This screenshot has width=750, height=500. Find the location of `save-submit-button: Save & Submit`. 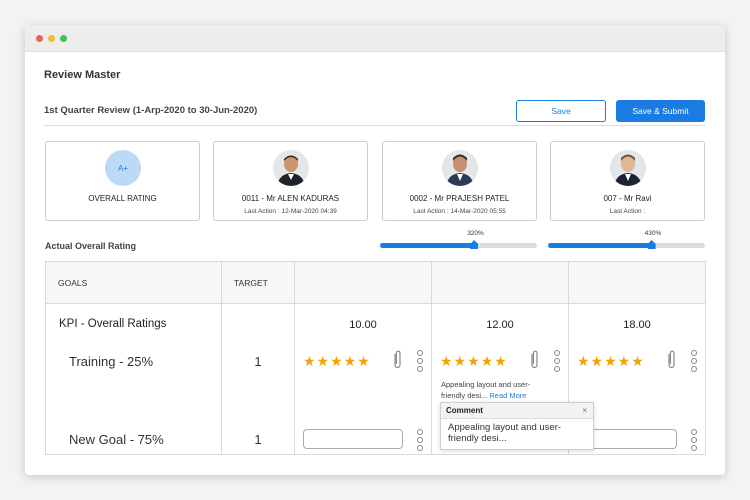

save-submit-button: Save & Submit is located at coordinates (660, 111).